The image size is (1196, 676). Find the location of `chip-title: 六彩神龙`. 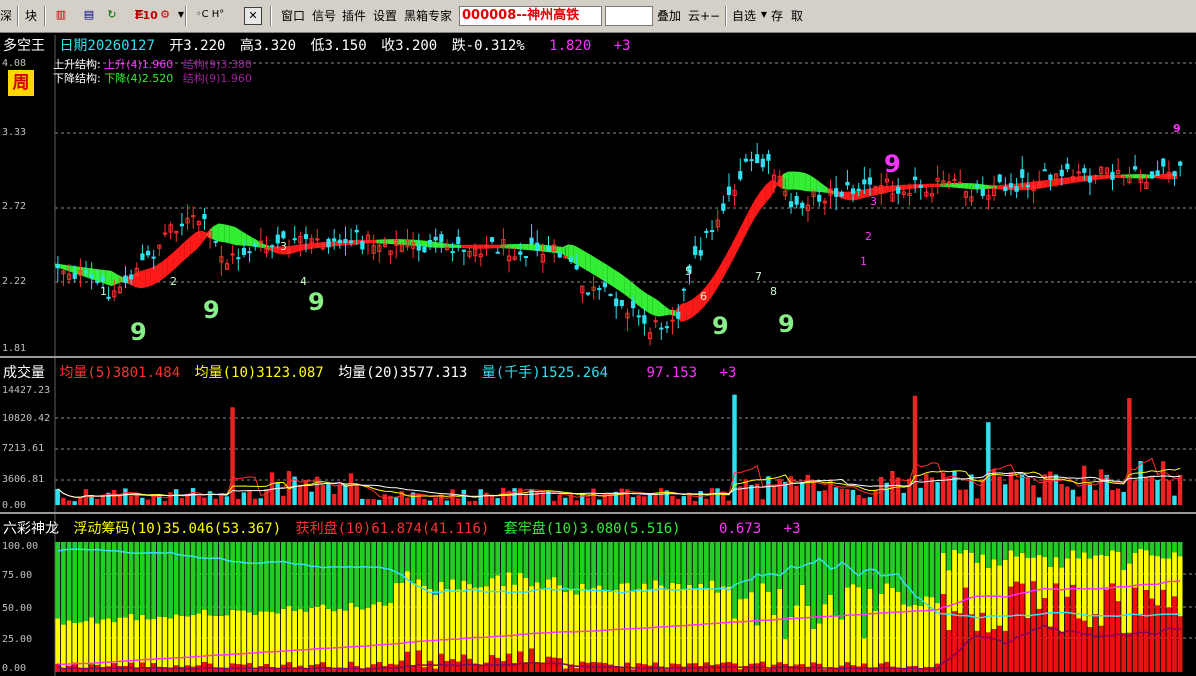

chip-title: 六彩神龙 is located at coordinates (31, 529).